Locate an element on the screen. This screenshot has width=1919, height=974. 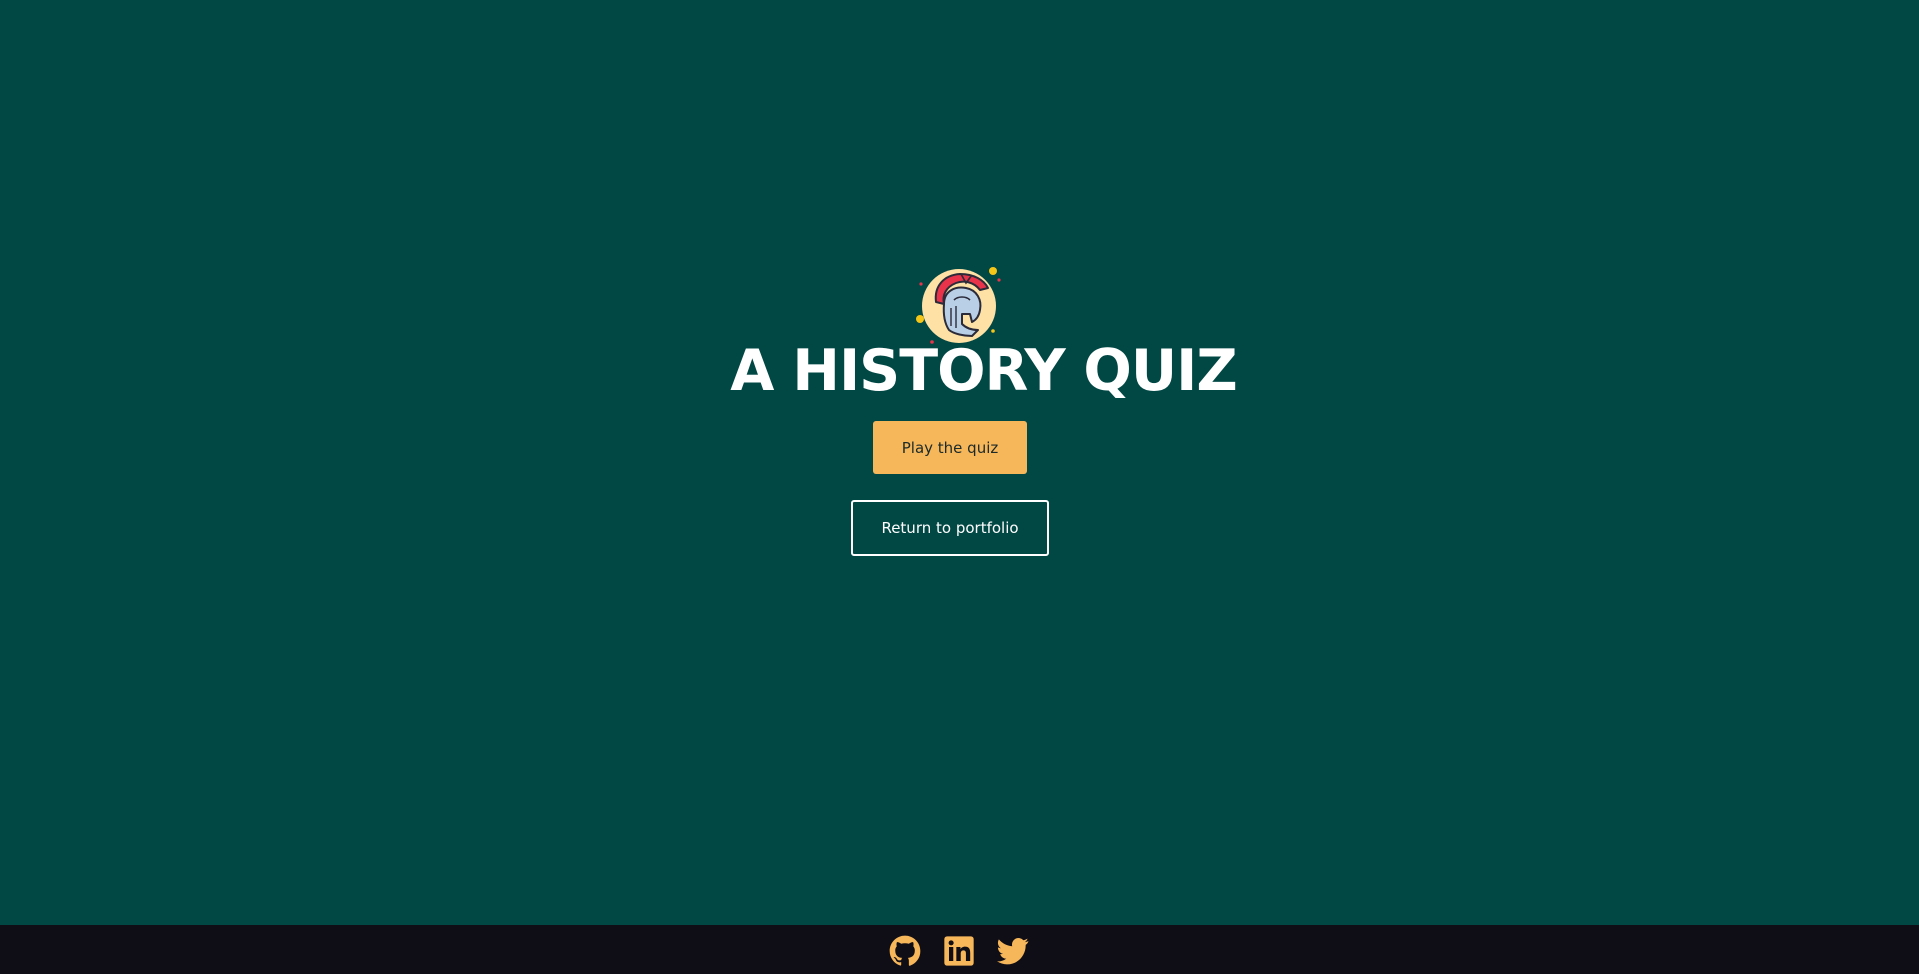
page-title: A HISTORY QUIZ is located at coordinates (983, 371).